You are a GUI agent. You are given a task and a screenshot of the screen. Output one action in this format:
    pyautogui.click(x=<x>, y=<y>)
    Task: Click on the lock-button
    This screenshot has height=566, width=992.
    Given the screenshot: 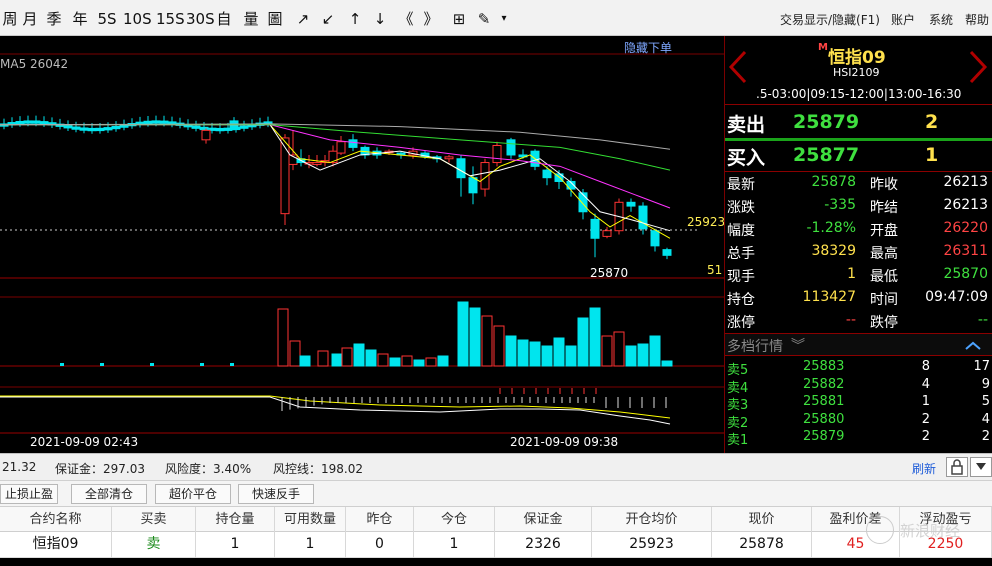 What is the action you would take?
    pyautogui.click(x=957, y=467)
    